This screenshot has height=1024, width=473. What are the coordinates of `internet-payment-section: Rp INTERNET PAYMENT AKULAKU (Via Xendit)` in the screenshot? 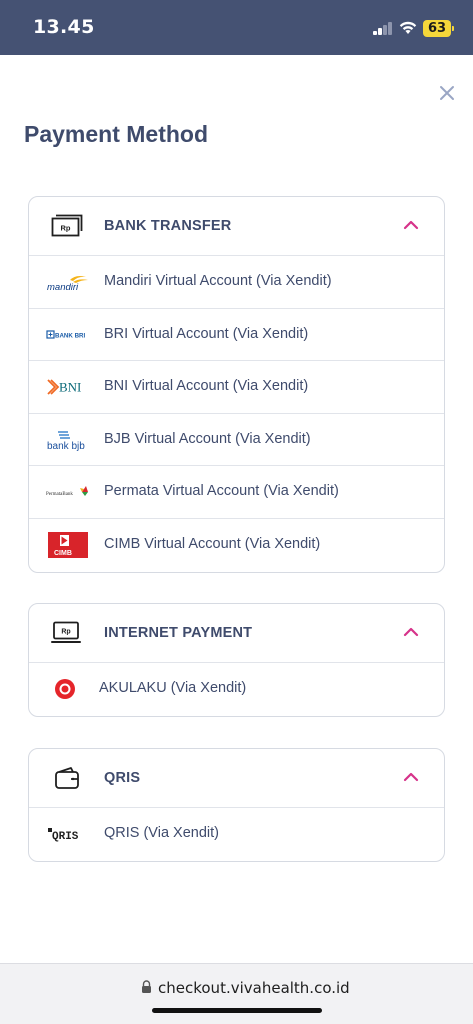 It's located at (236, 660).